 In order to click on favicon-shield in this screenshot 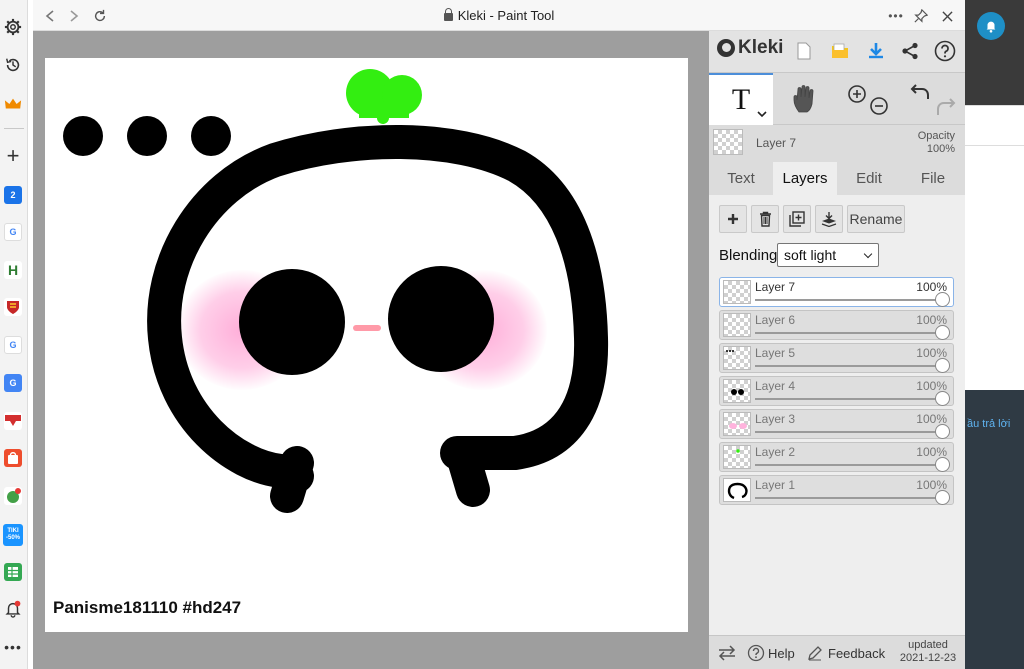, I will do `click(13, 307)`.